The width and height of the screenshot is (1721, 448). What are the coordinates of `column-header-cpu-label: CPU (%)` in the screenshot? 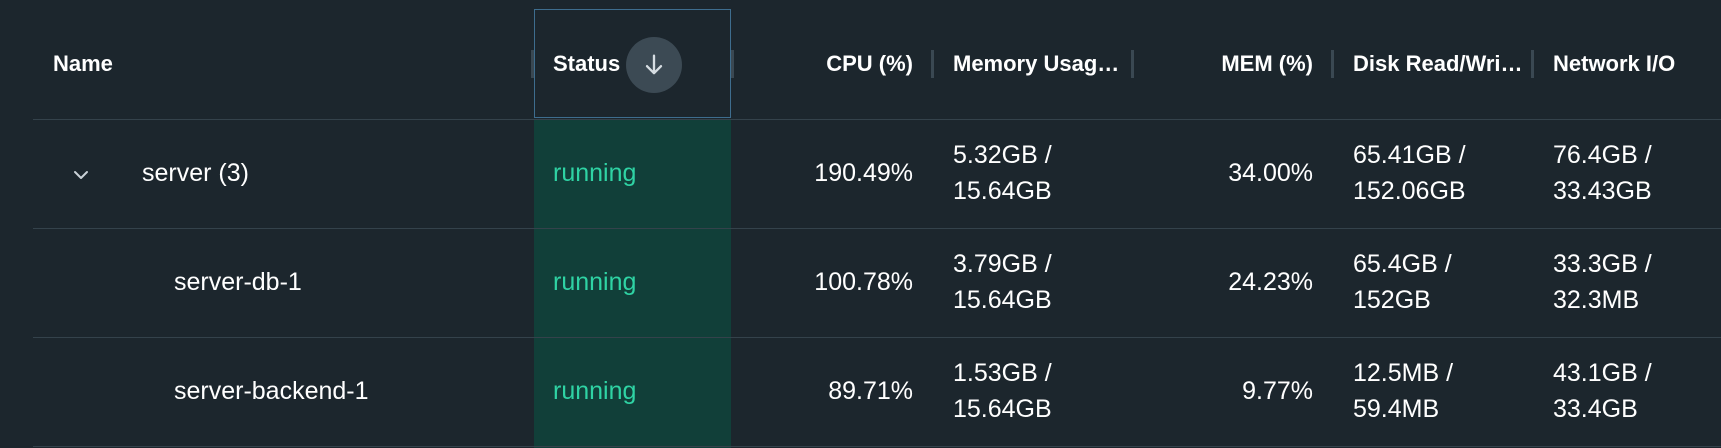 It's located at (869, 63).